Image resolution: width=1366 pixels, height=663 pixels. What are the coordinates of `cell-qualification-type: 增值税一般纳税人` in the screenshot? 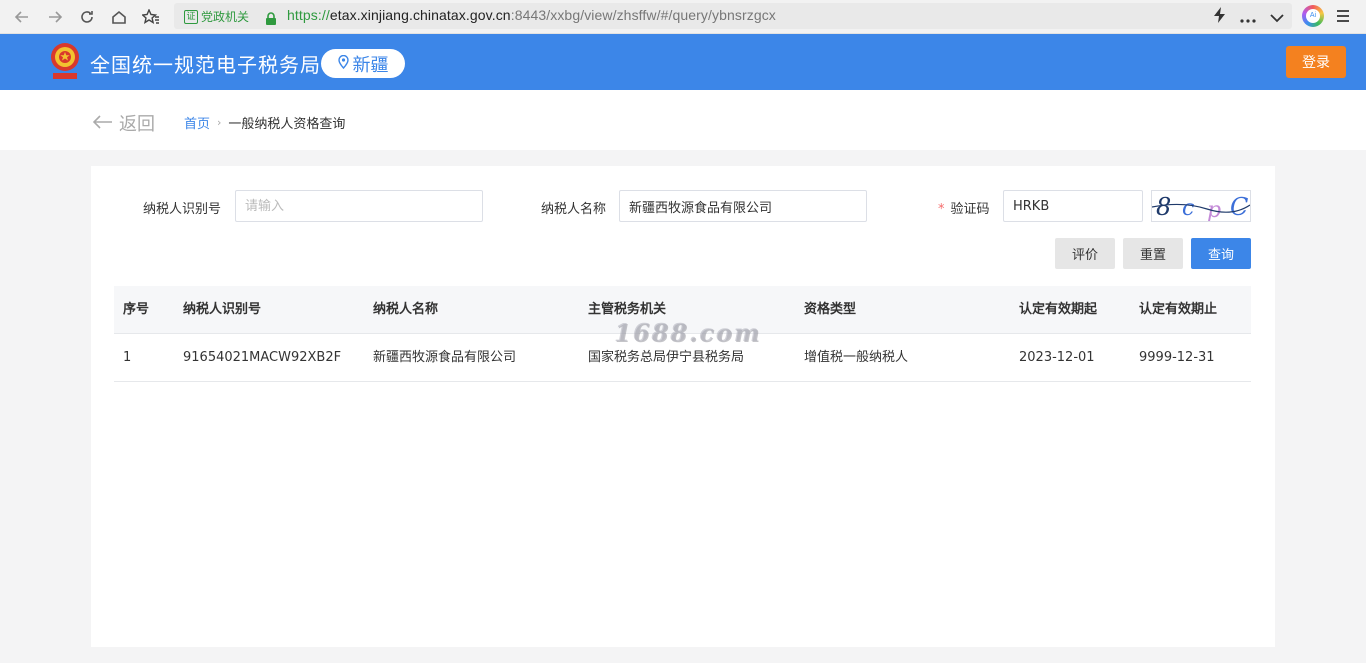 It's located at (856, 357).